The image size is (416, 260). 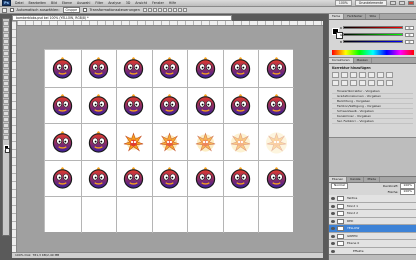 I want to click on blend-mode-select: Normal, so click(x=339, y=186).